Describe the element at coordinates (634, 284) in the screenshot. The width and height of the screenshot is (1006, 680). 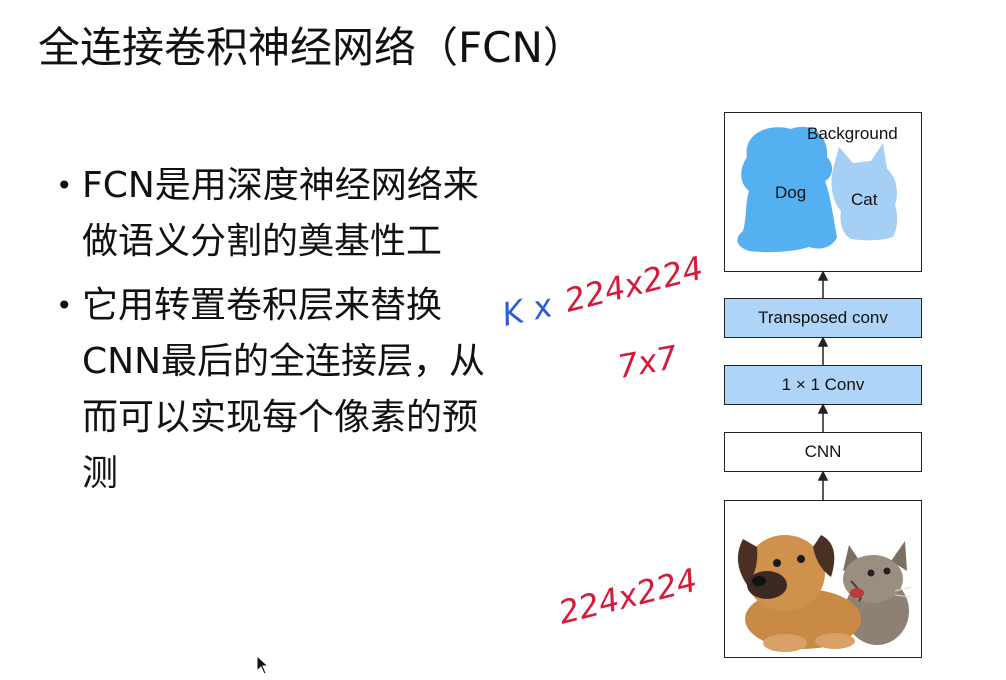
I see `annotation-top-size: 224x224` at that location.